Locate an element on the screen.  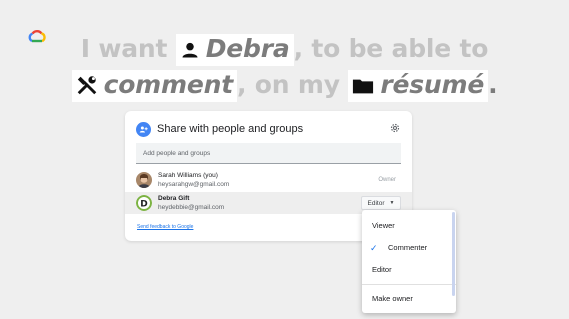
role-dropdown-button: Editor ▼ is located at coordinates (381, 203).